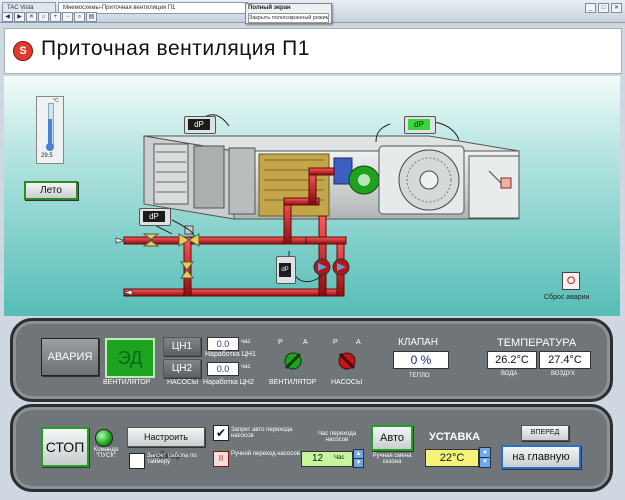  I want to click on thermometer-unit: °C, so click(56, 101).